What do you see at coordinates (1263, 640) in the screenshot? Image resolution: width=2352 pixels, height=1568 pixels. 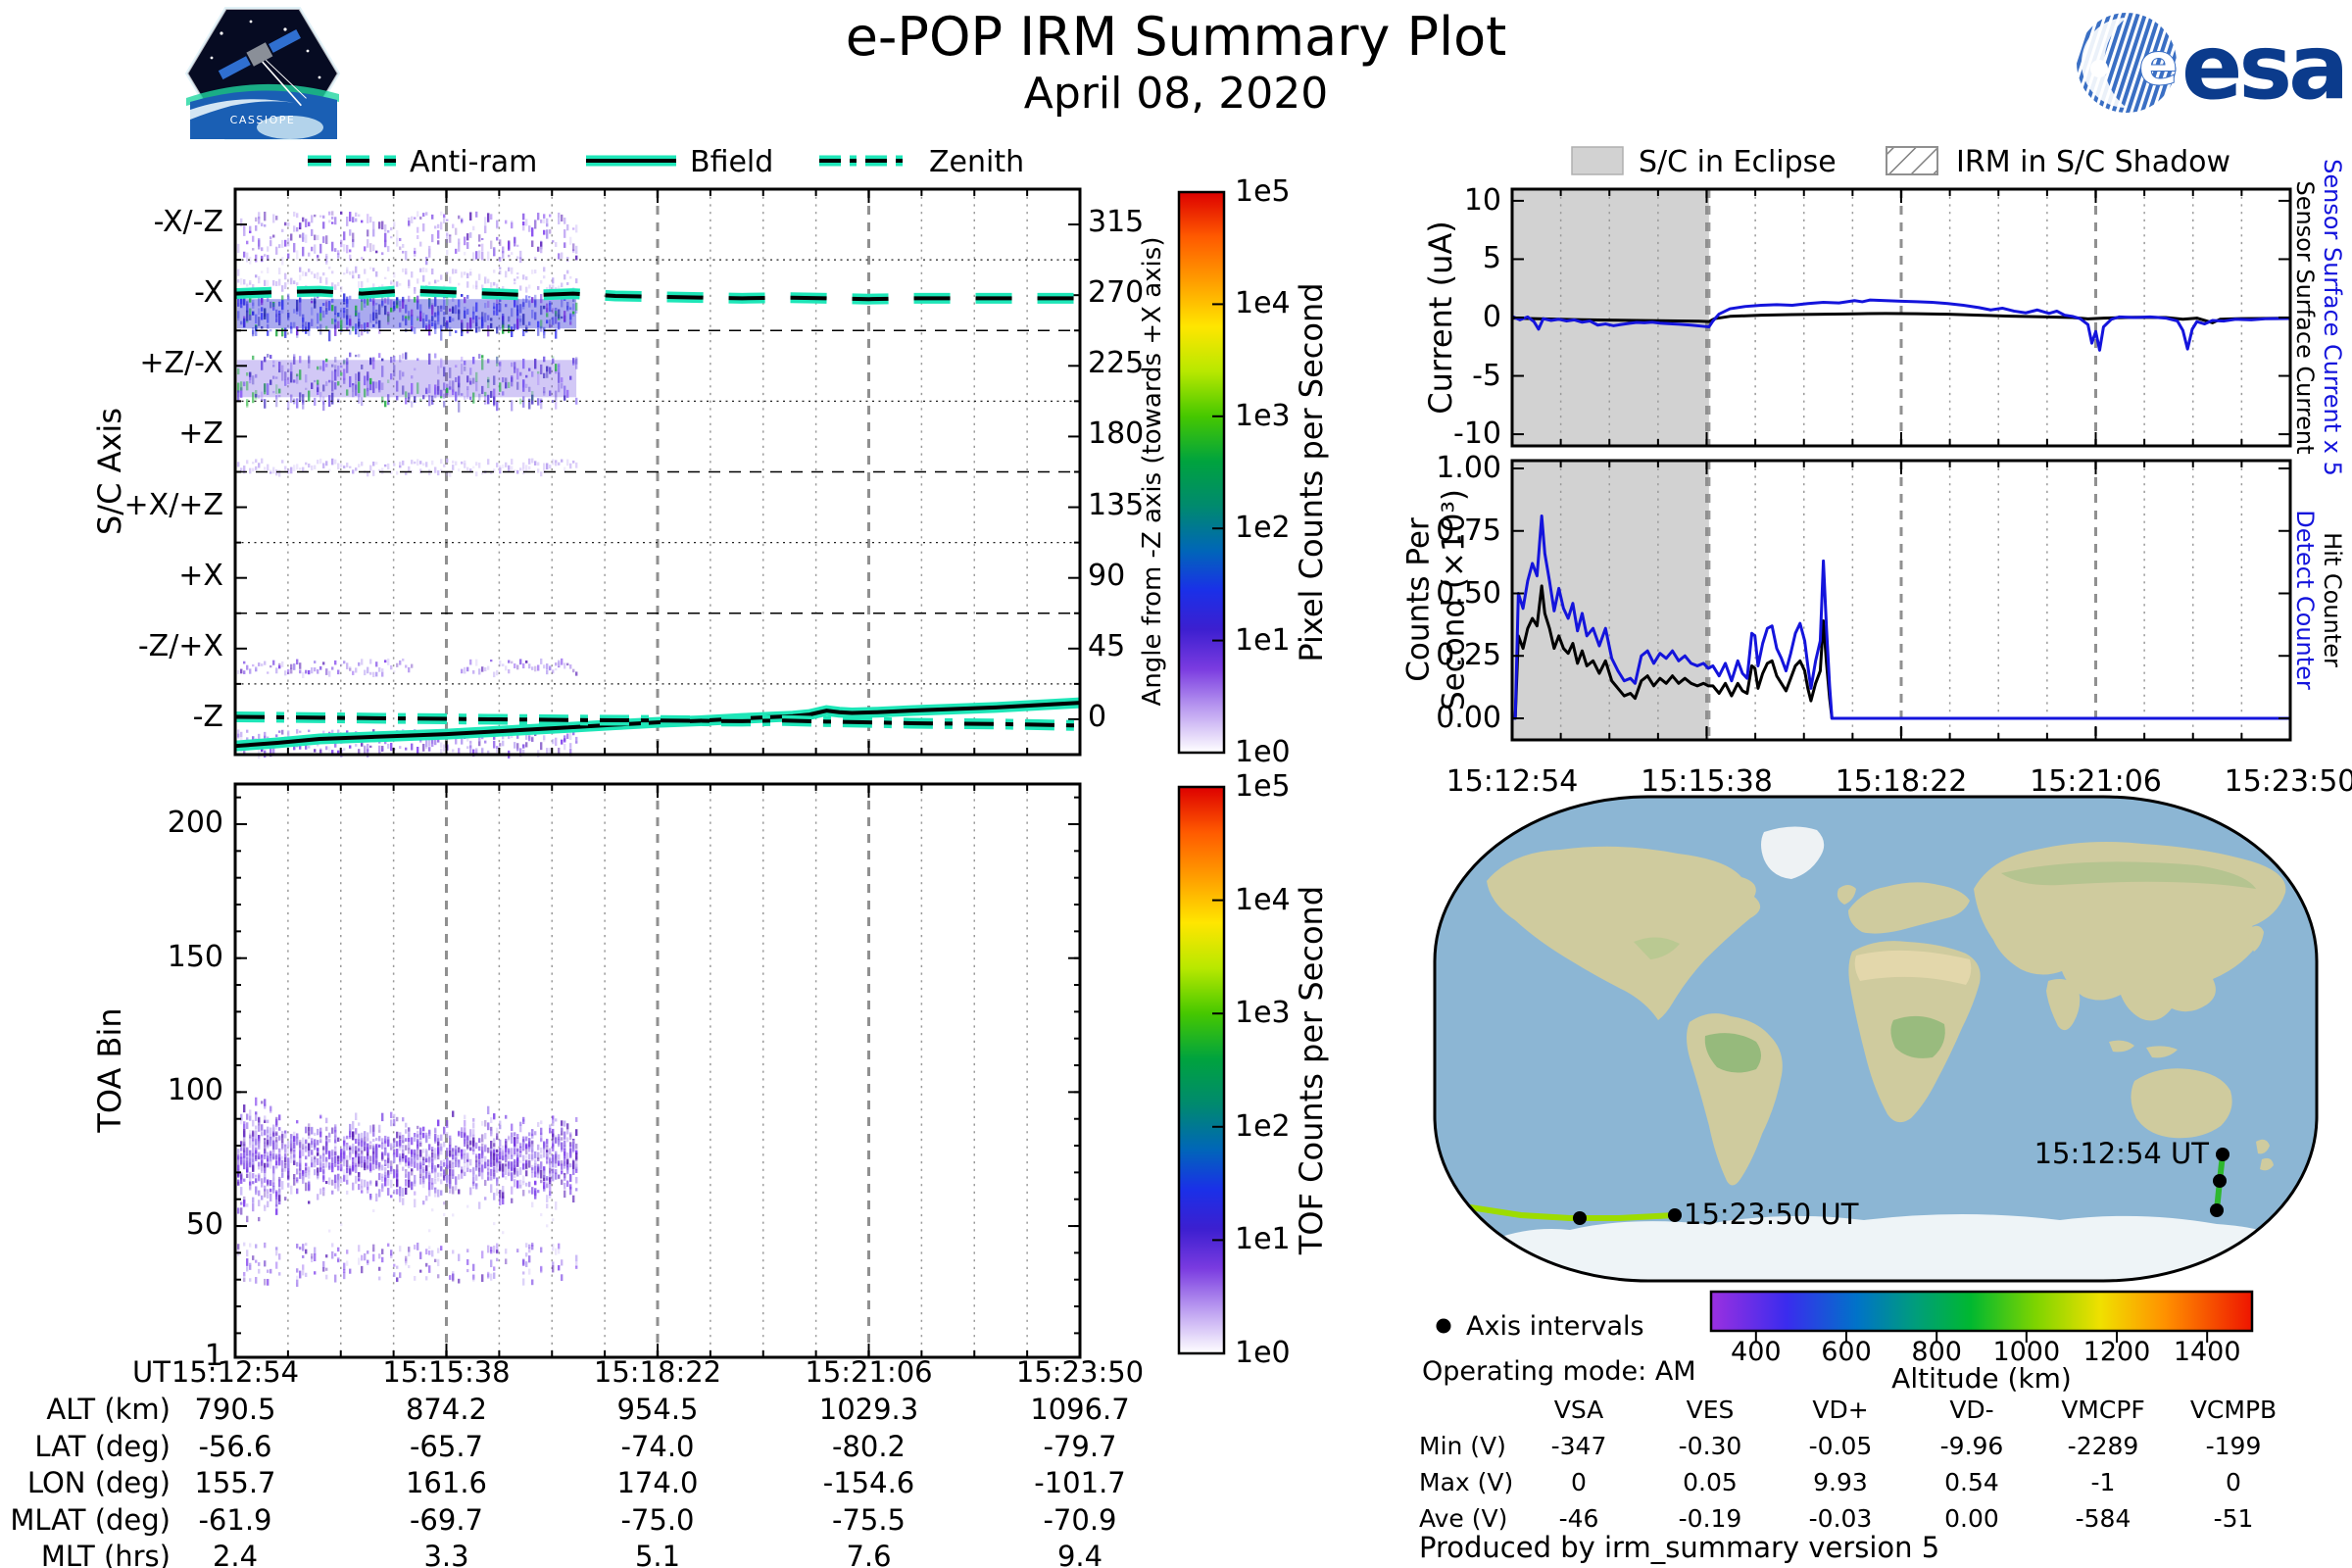 I see `colorbar-tick-label: 1e1` at bounding box center [1263, 640].